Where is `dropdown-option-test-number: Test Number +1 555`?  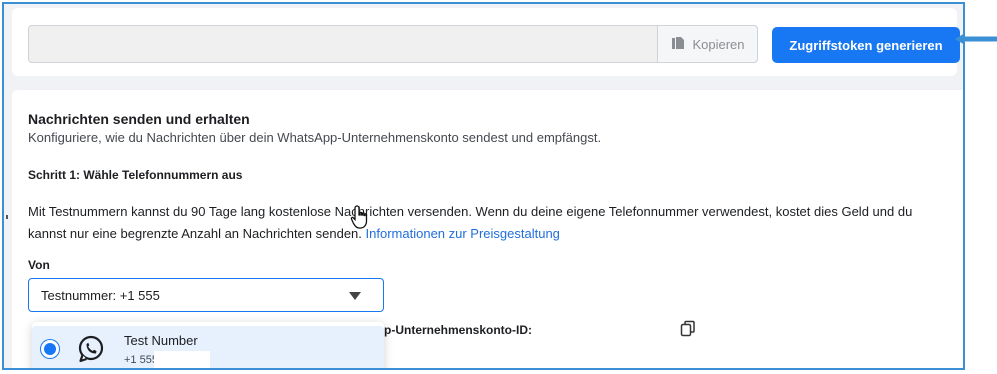 dropdown-option-test-number: Test Number +1 555 is located at coordinates (208, 347).